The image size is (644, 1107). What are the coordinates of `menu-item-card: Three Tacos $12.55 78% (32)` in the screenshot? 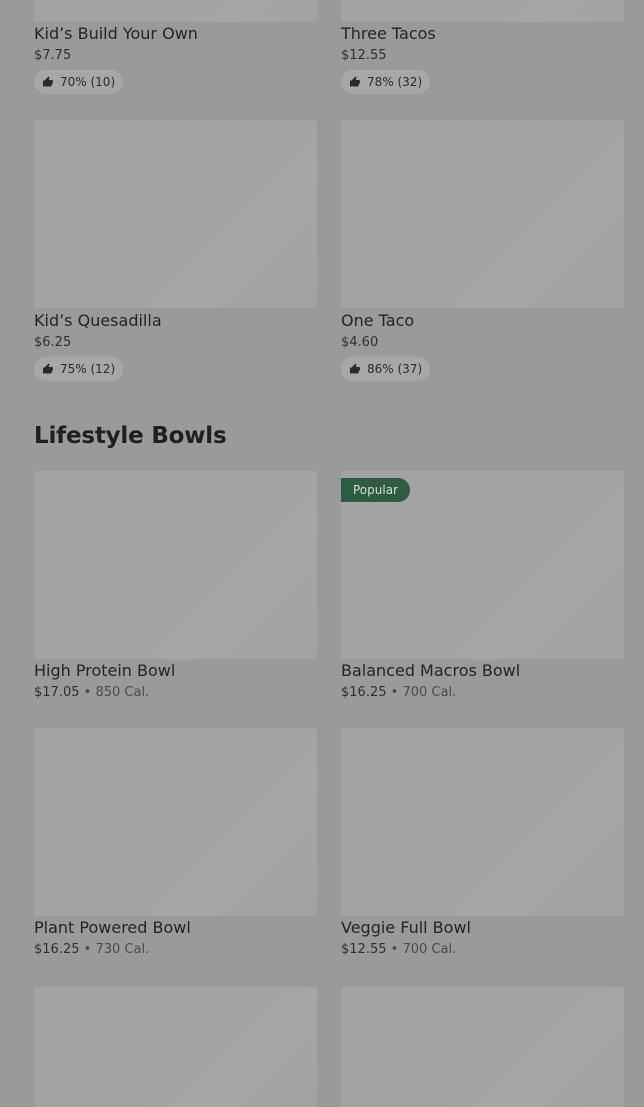 It's located at (482, 47).